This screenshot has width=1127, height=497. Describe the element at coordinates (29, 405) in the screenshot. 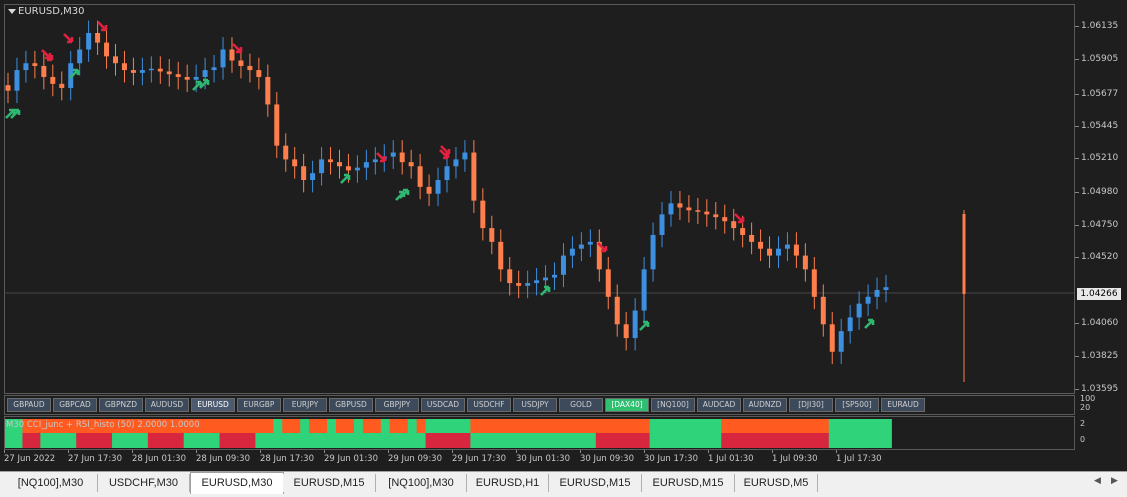

I see `symbol-button-gbpaud: GBPAUD` at that location.